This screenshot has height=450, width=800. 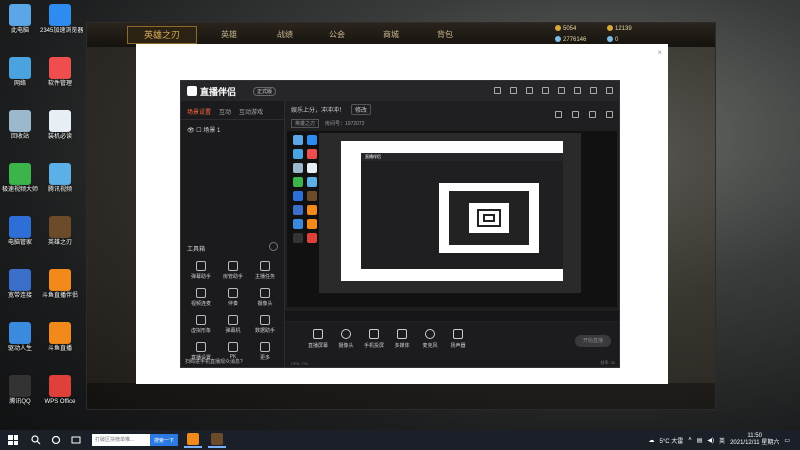 What do you see at coordinates (305, 123) in the screenshot?
I see `category-button: 英雄之刃` at bounding box center [305, 123].